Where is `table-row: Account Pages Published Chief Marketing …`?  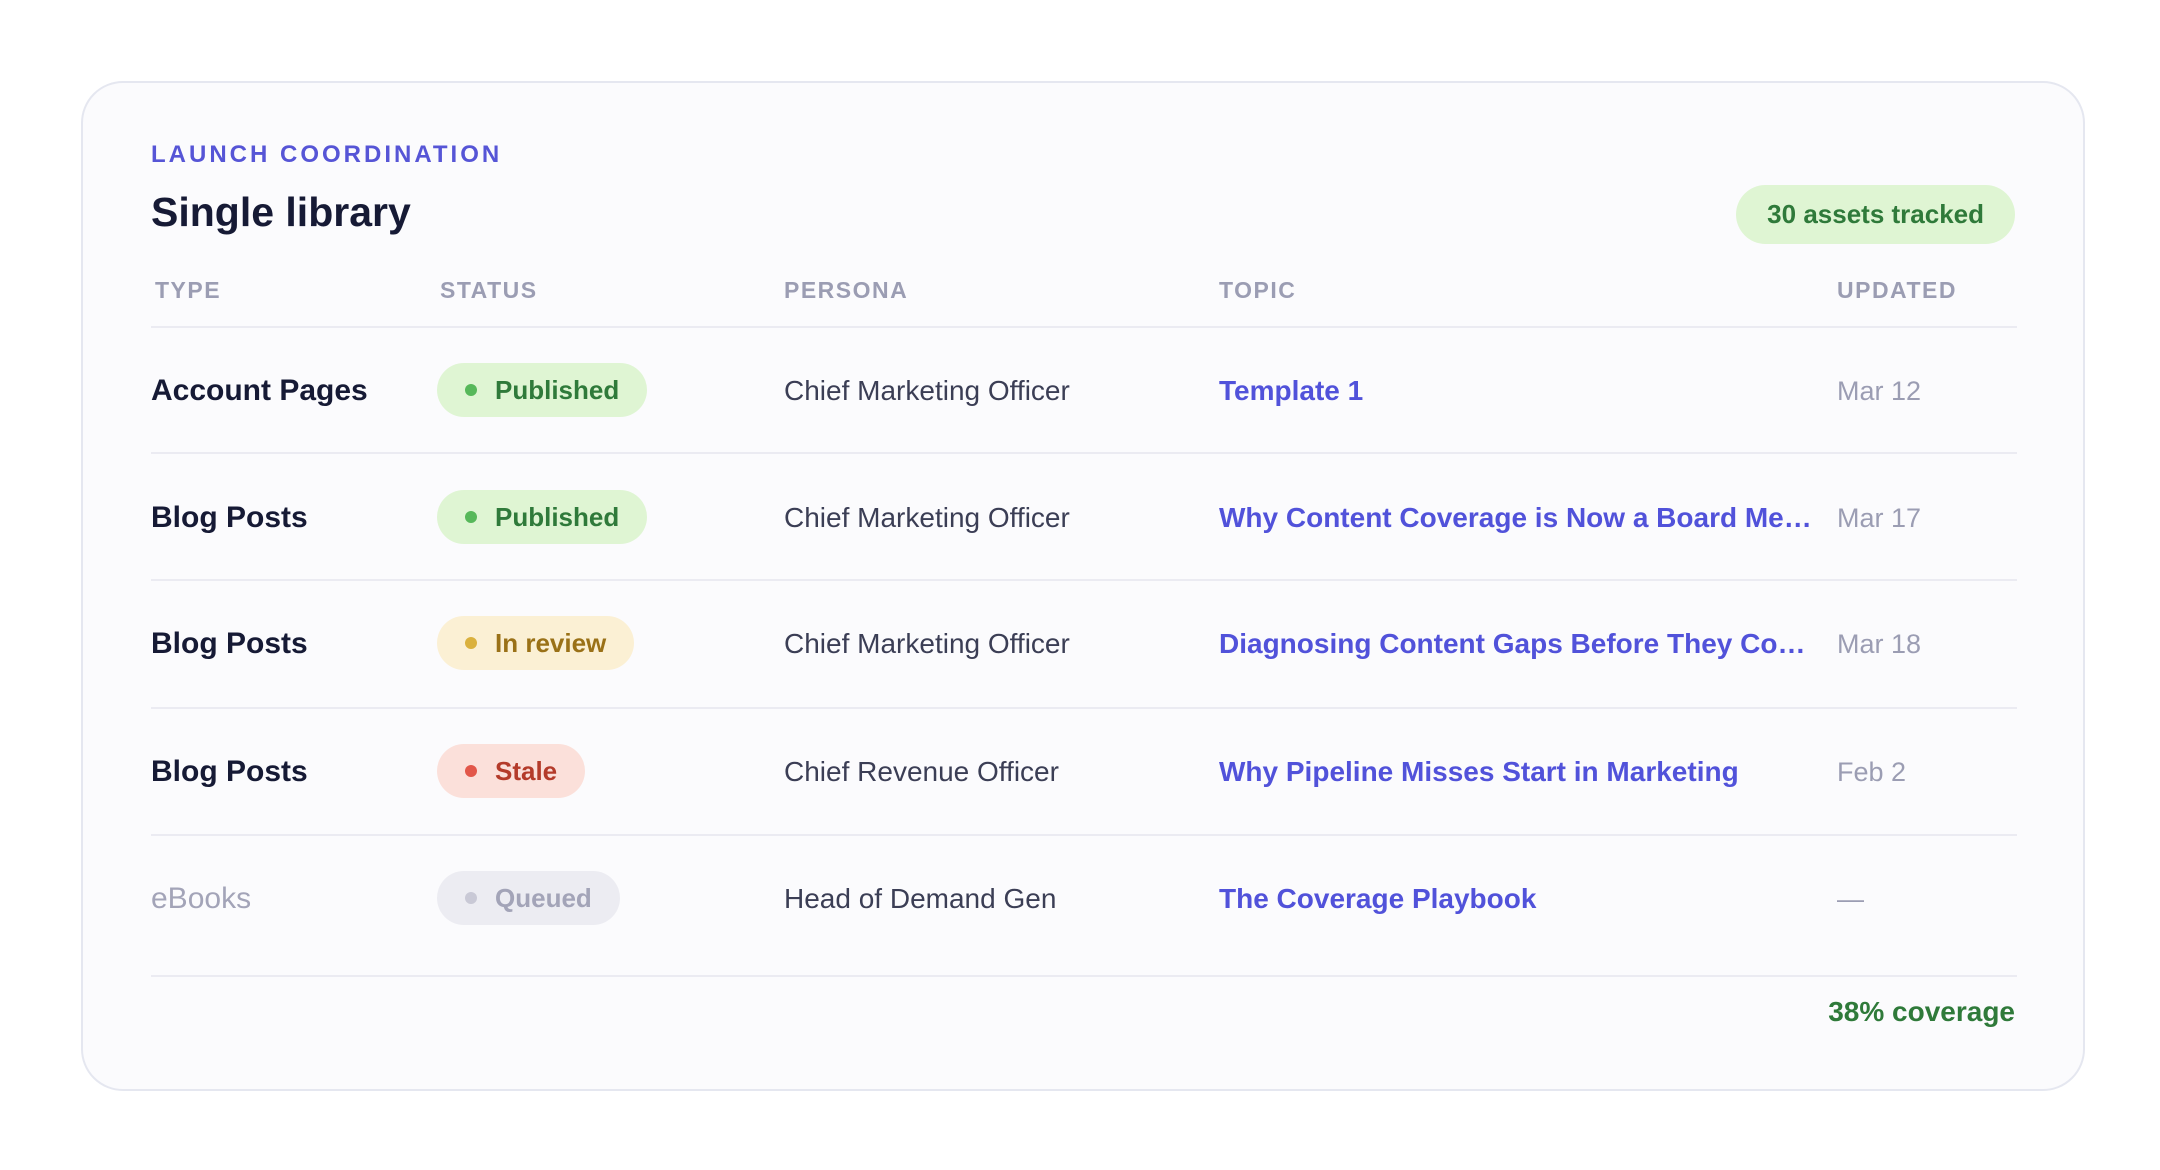 table-row: Account Pages Published Chief Marketing … is located at coordinates (1083, 390).